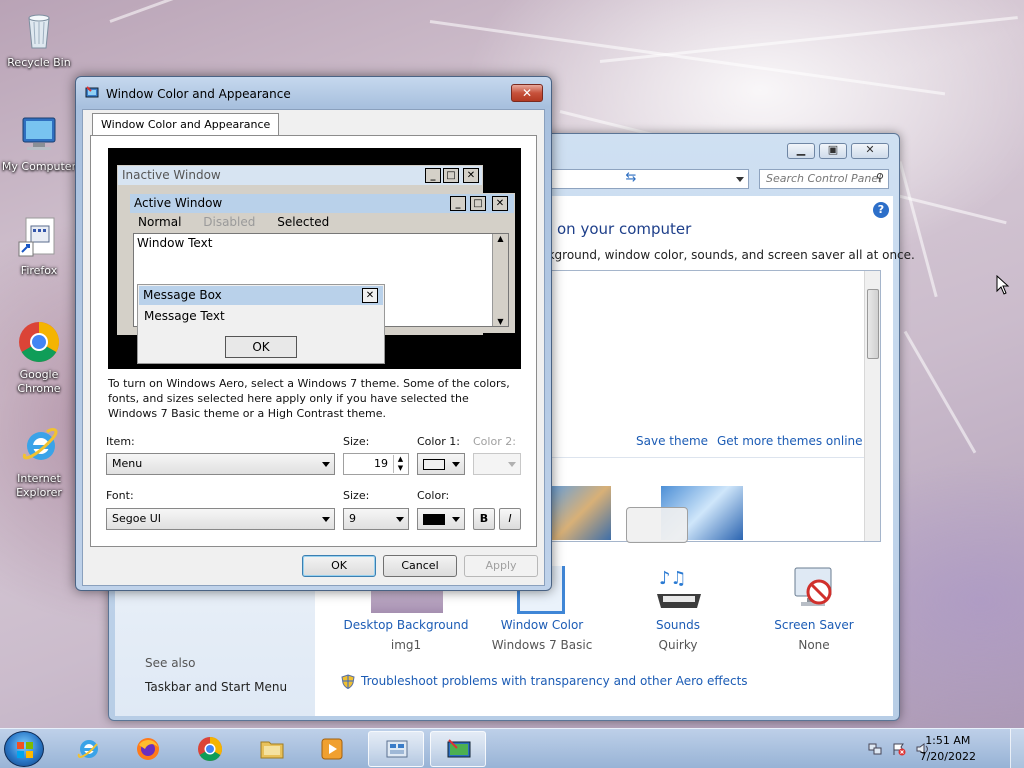  What do you see at coordinates (679, 588) in the screenshot?
I see `sounds-icon: ♪♫` at bounding box center [679, 588].